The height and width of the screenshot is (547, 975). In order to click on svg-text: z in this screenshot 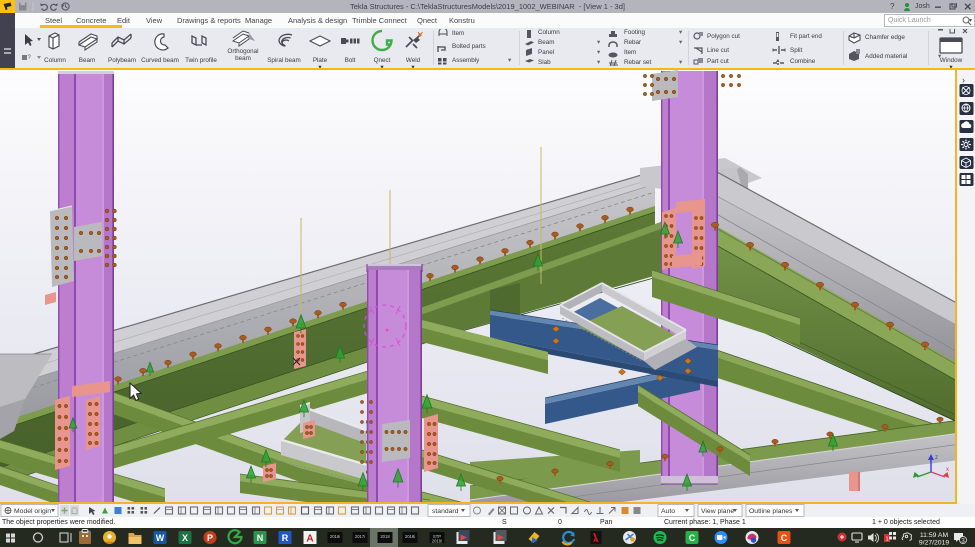, I will do `click(936, 458)`.